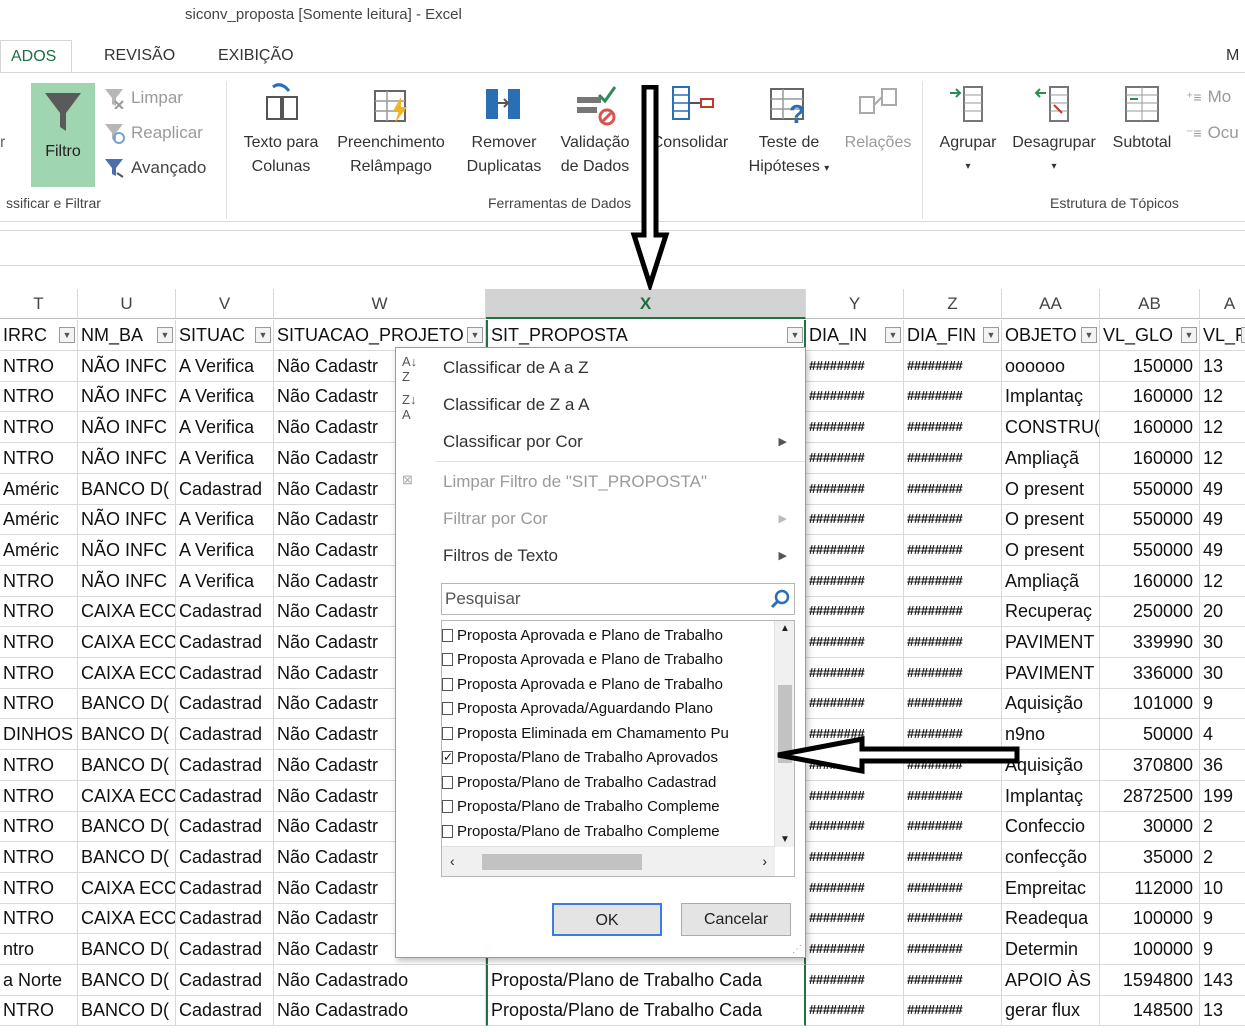 The width and height of the screenshot is (1245, 1032). What do you see at coordinates (1222, 366) in the screenshot?
I see `data-cell: 13` at bounding box center [1222, 366].